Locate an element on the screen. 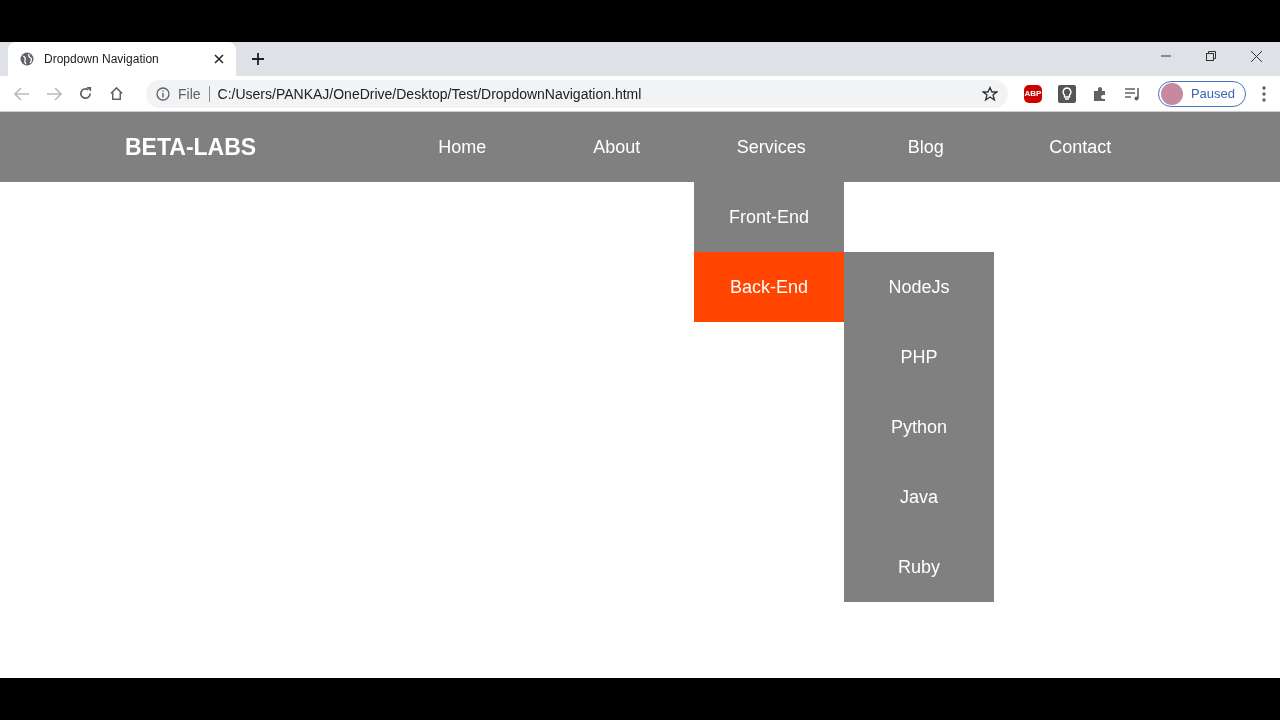 The height and width of the screenshot is (720, 1280). browser-tab: Dropdown Navigation is located at coordinates (122, 59).